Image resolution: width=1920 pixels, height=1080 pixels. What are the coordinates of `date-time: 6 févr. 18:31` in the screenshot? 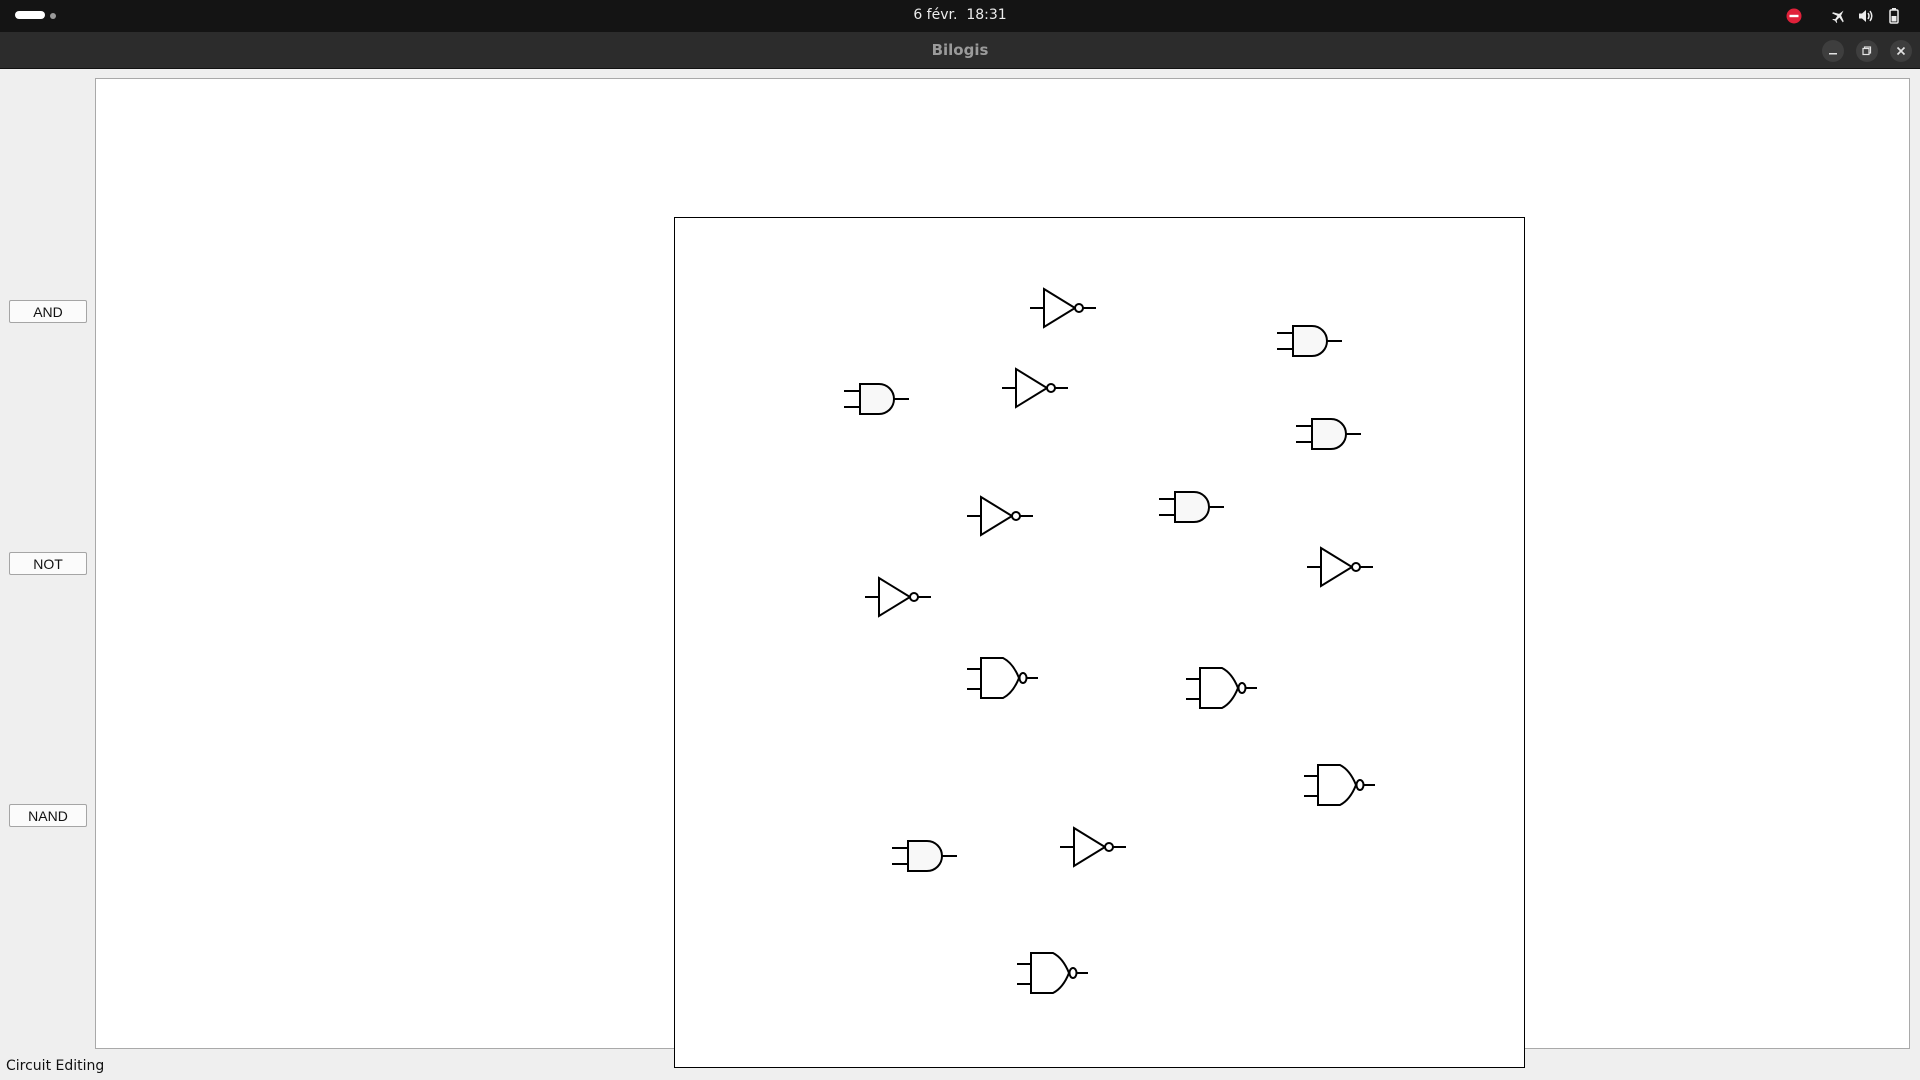 It's located at (960, 16).